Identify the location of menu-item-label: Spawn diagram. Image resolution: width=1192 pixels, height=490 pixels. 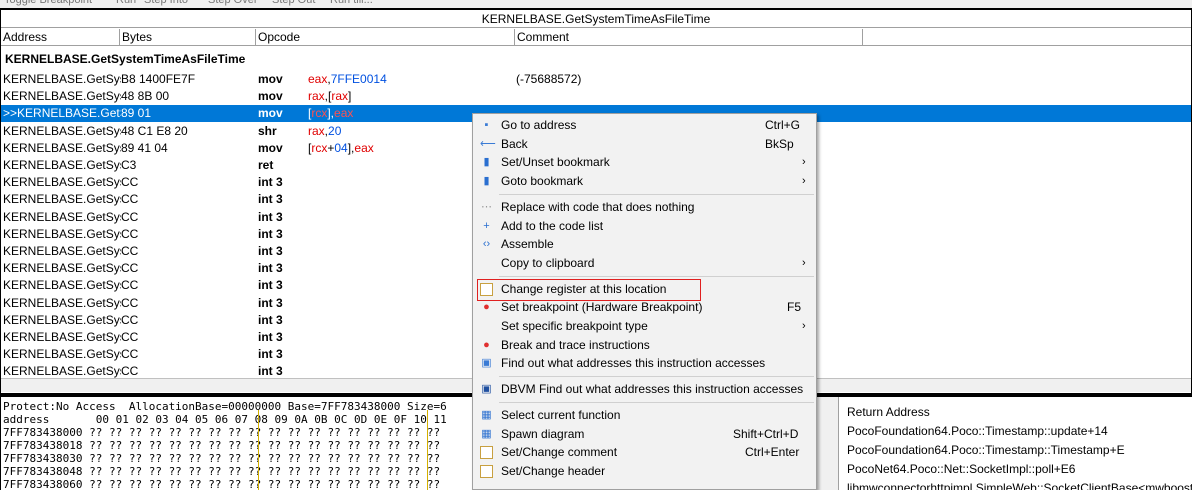
(543, 433).